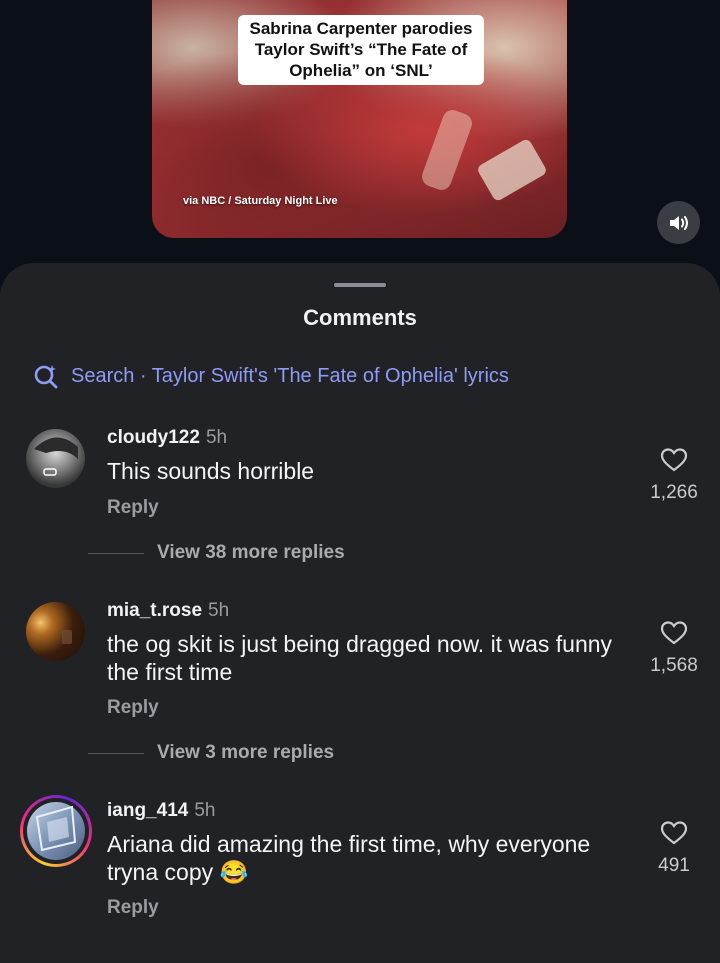  What do you see at coordinates (360, 317) in the screenshot?
I see `comments-title: Comments` at bounding box center [360, 317].